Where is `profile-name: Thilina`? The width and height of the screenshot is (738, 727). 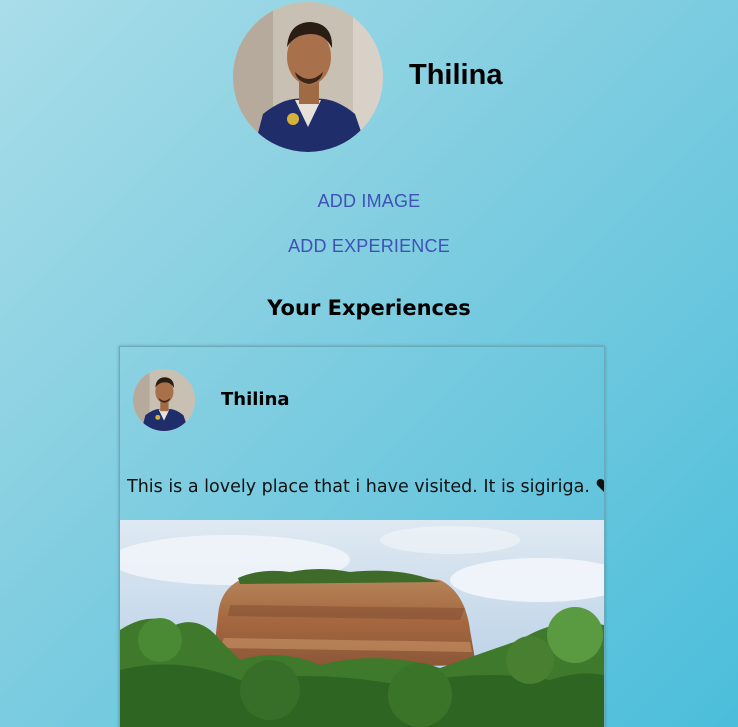
profile-name: Thilina is located at coordinates (456, 74).